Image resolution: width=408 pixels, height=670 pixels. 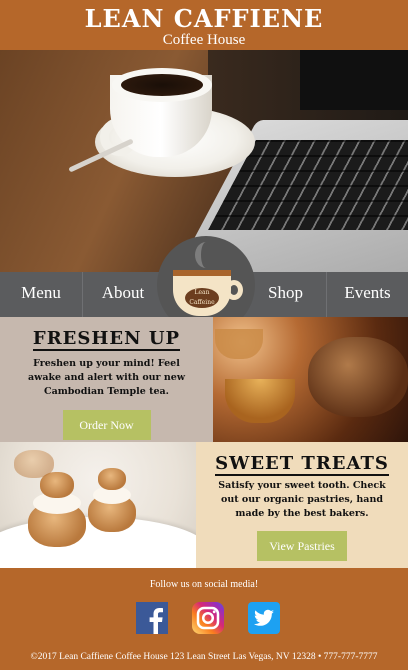 I want to click on tea-cup-back, so click(x=239, y=344).